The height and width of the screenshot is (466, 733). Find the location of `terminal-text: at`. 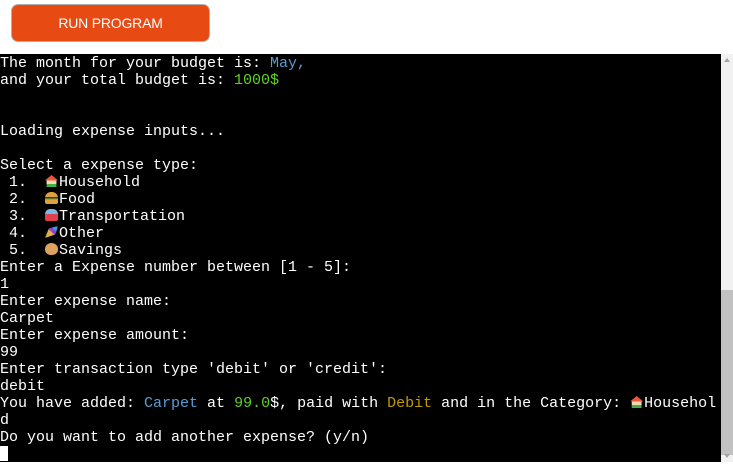

terminal-text: at is located at coordinates (216, 403).